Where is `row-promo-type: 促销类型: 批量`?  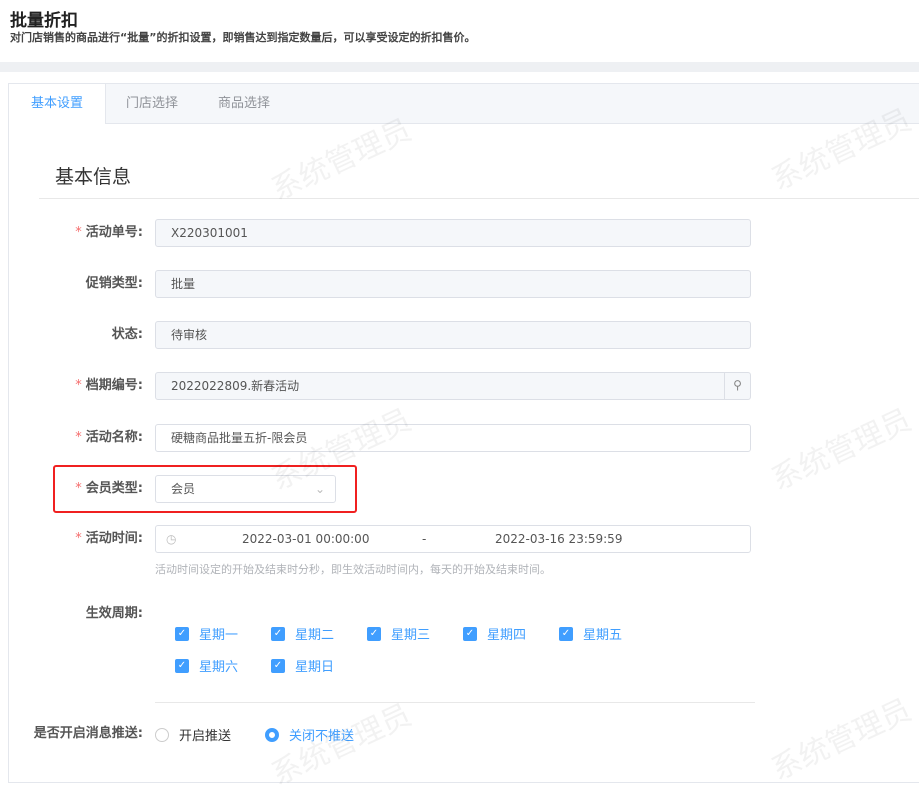 row-promo-type: 促销类型: 批量 is located at coordinates (459, 284).